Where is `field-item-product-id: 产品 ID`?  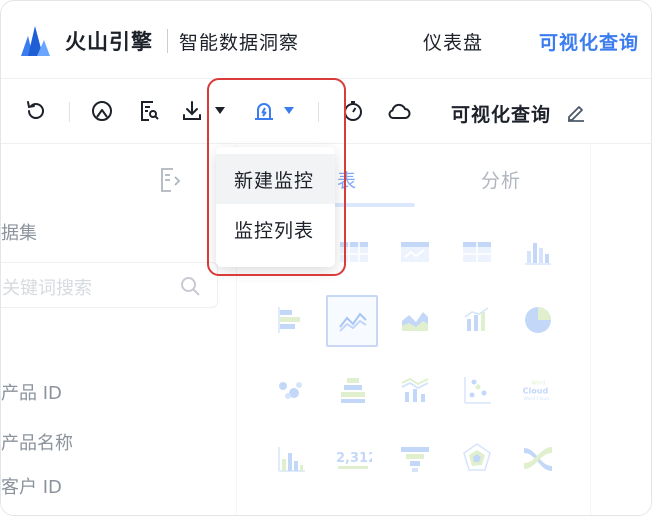 field-item-product-id: 产品 ID is located at coordinates (31, 392).